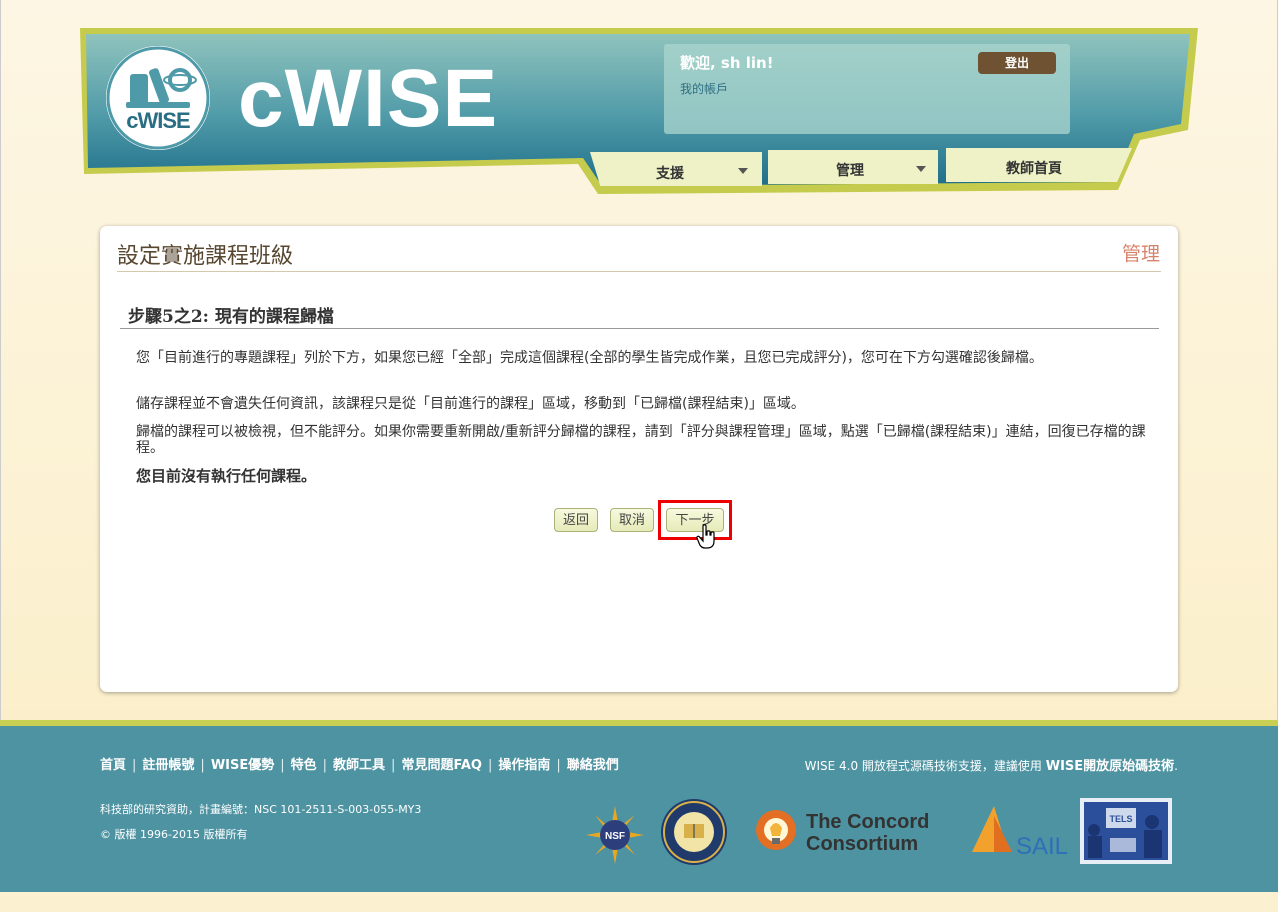 Image resolution: width=1278 pixels, height=912 pixels. I want to click on admin-link: 管理, so click(1141, 252).